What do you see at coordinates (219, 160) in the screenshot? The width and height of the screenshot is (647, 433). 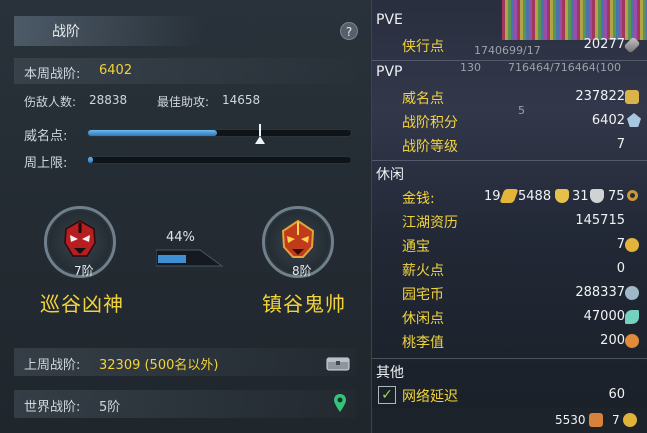 I see `weekly-cap-bar` at bounding box center [219, 160].